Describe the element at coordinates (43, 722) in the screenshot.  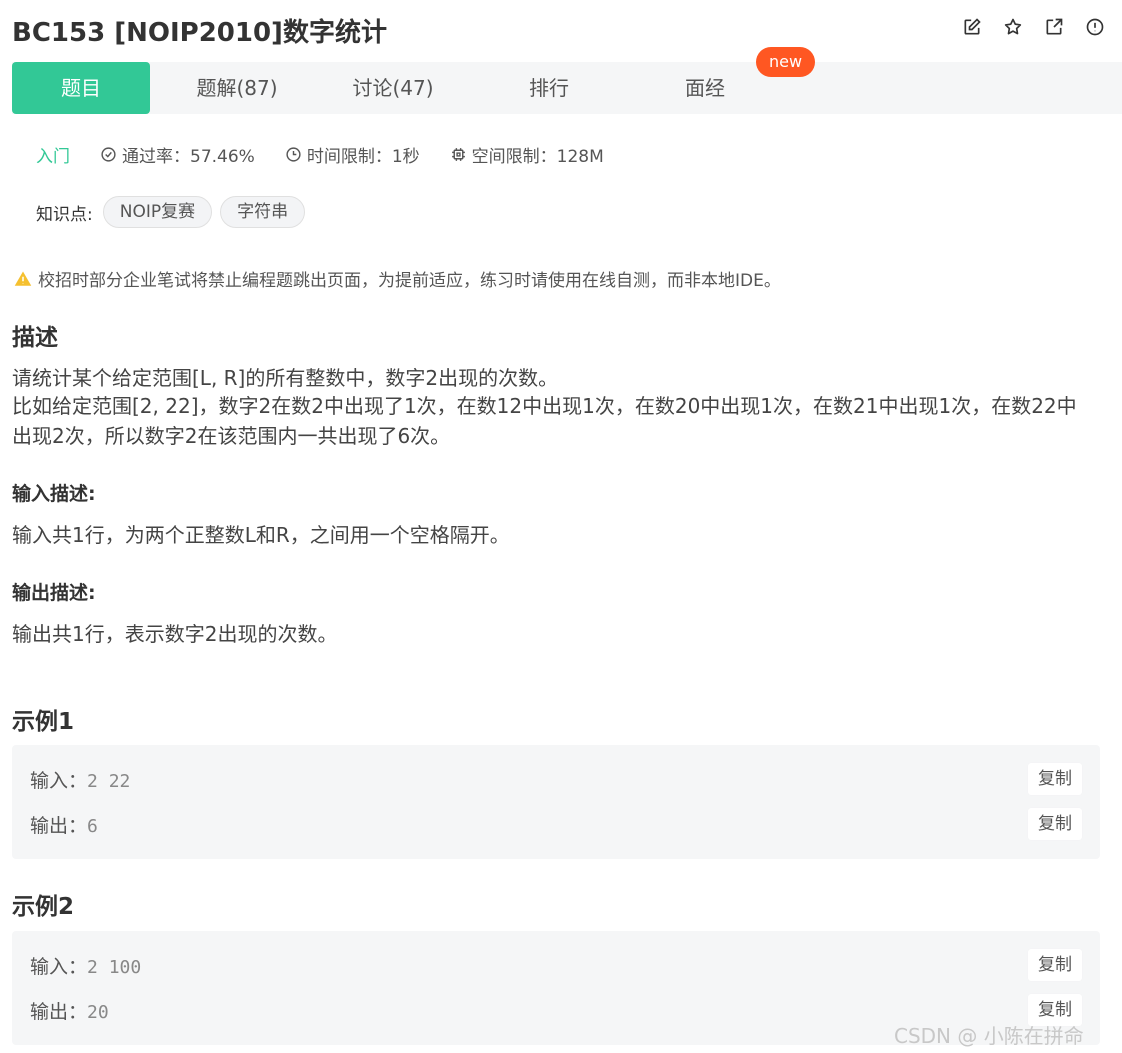
I see `example-1-title: 示例1` at that location.